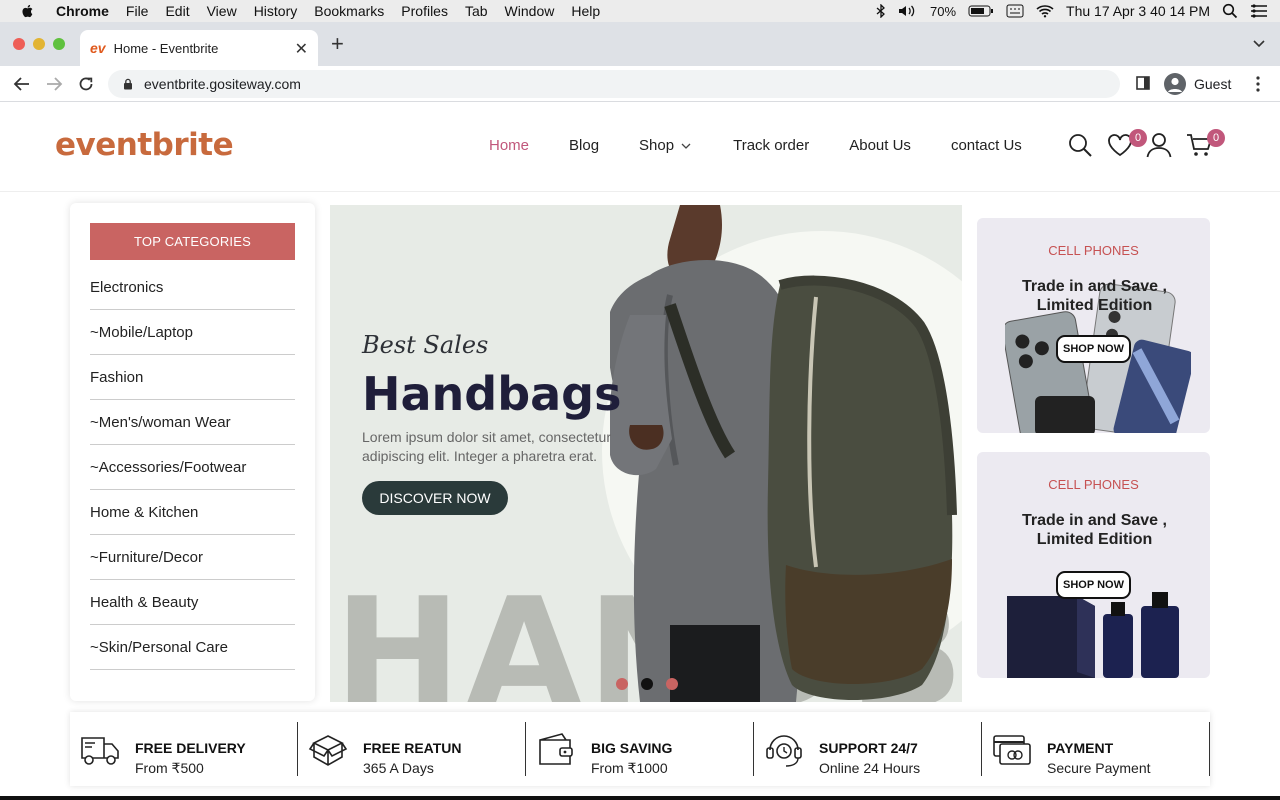 This screenshot has width=1280, height=800. Describe the element at coordinates (881, 11) in the screenshot. I see `bluetooth-icon` at that location.